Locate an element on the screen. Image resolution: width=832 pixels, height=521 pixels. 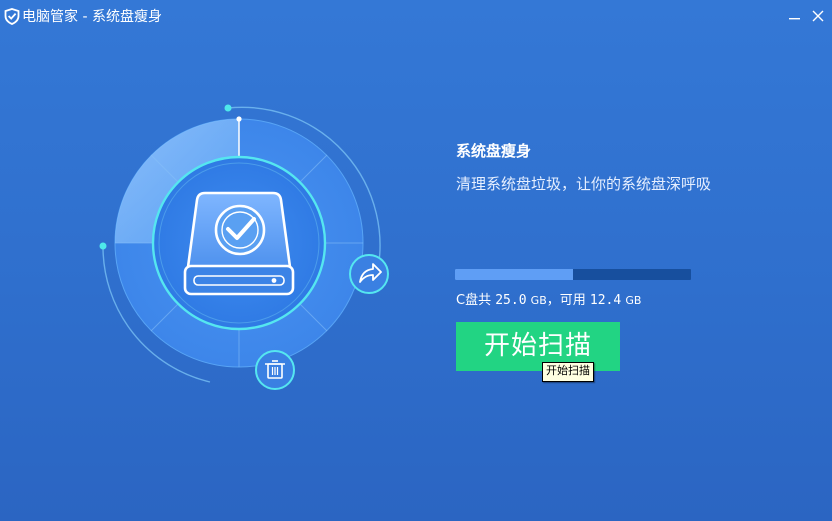
disk-usage-bar is located at coordinates (573, 274).